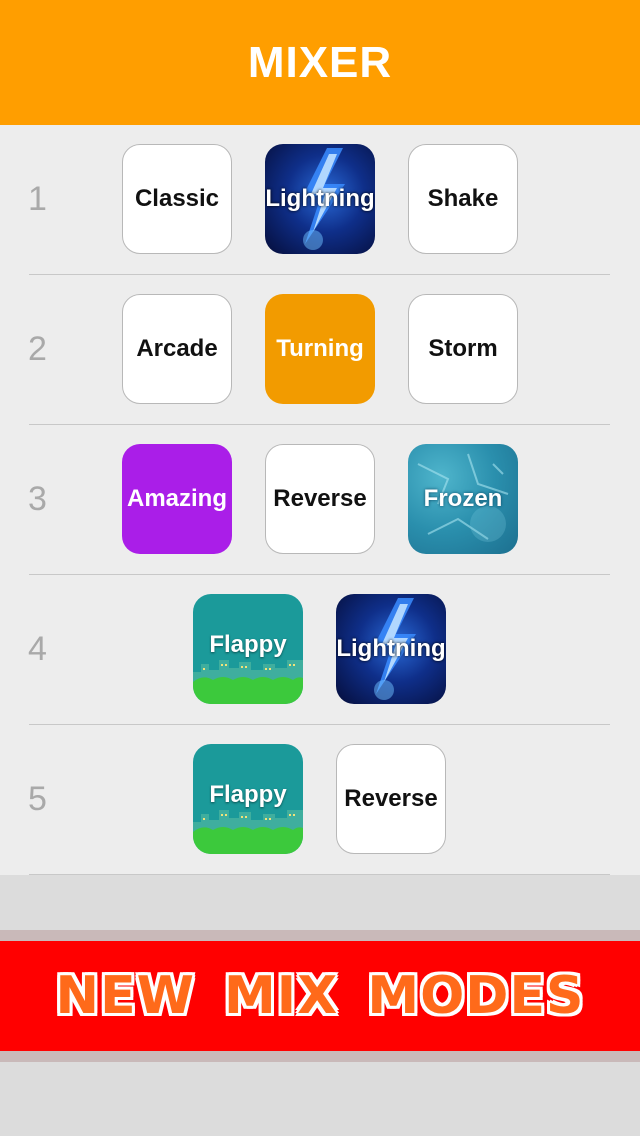  I want to click on mode-tile-shake: Shake, so click(463, 199).